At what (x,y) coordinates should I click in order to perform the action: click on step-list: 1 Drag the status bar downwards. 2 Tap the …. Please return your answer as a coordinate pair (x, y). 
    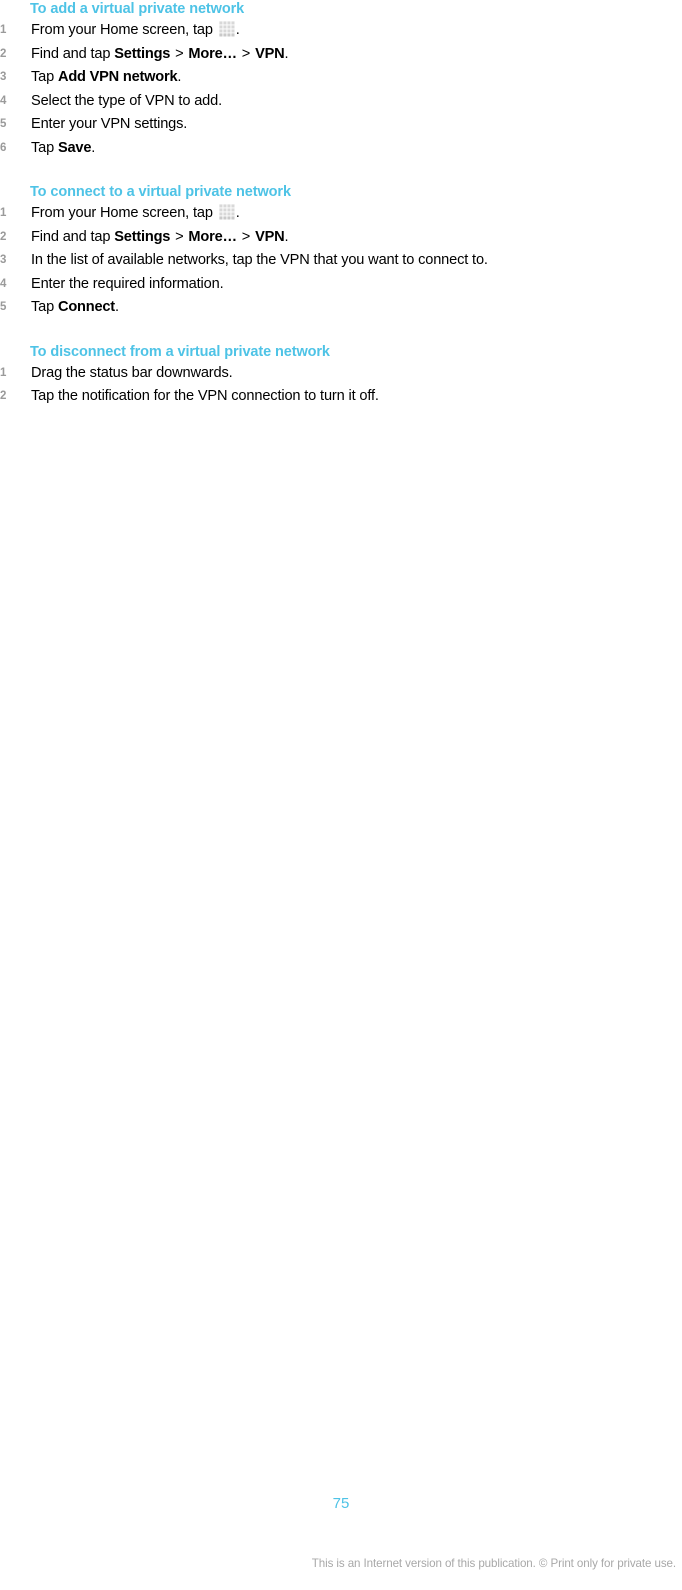
    Looking at the image, I should click on (341, 385).